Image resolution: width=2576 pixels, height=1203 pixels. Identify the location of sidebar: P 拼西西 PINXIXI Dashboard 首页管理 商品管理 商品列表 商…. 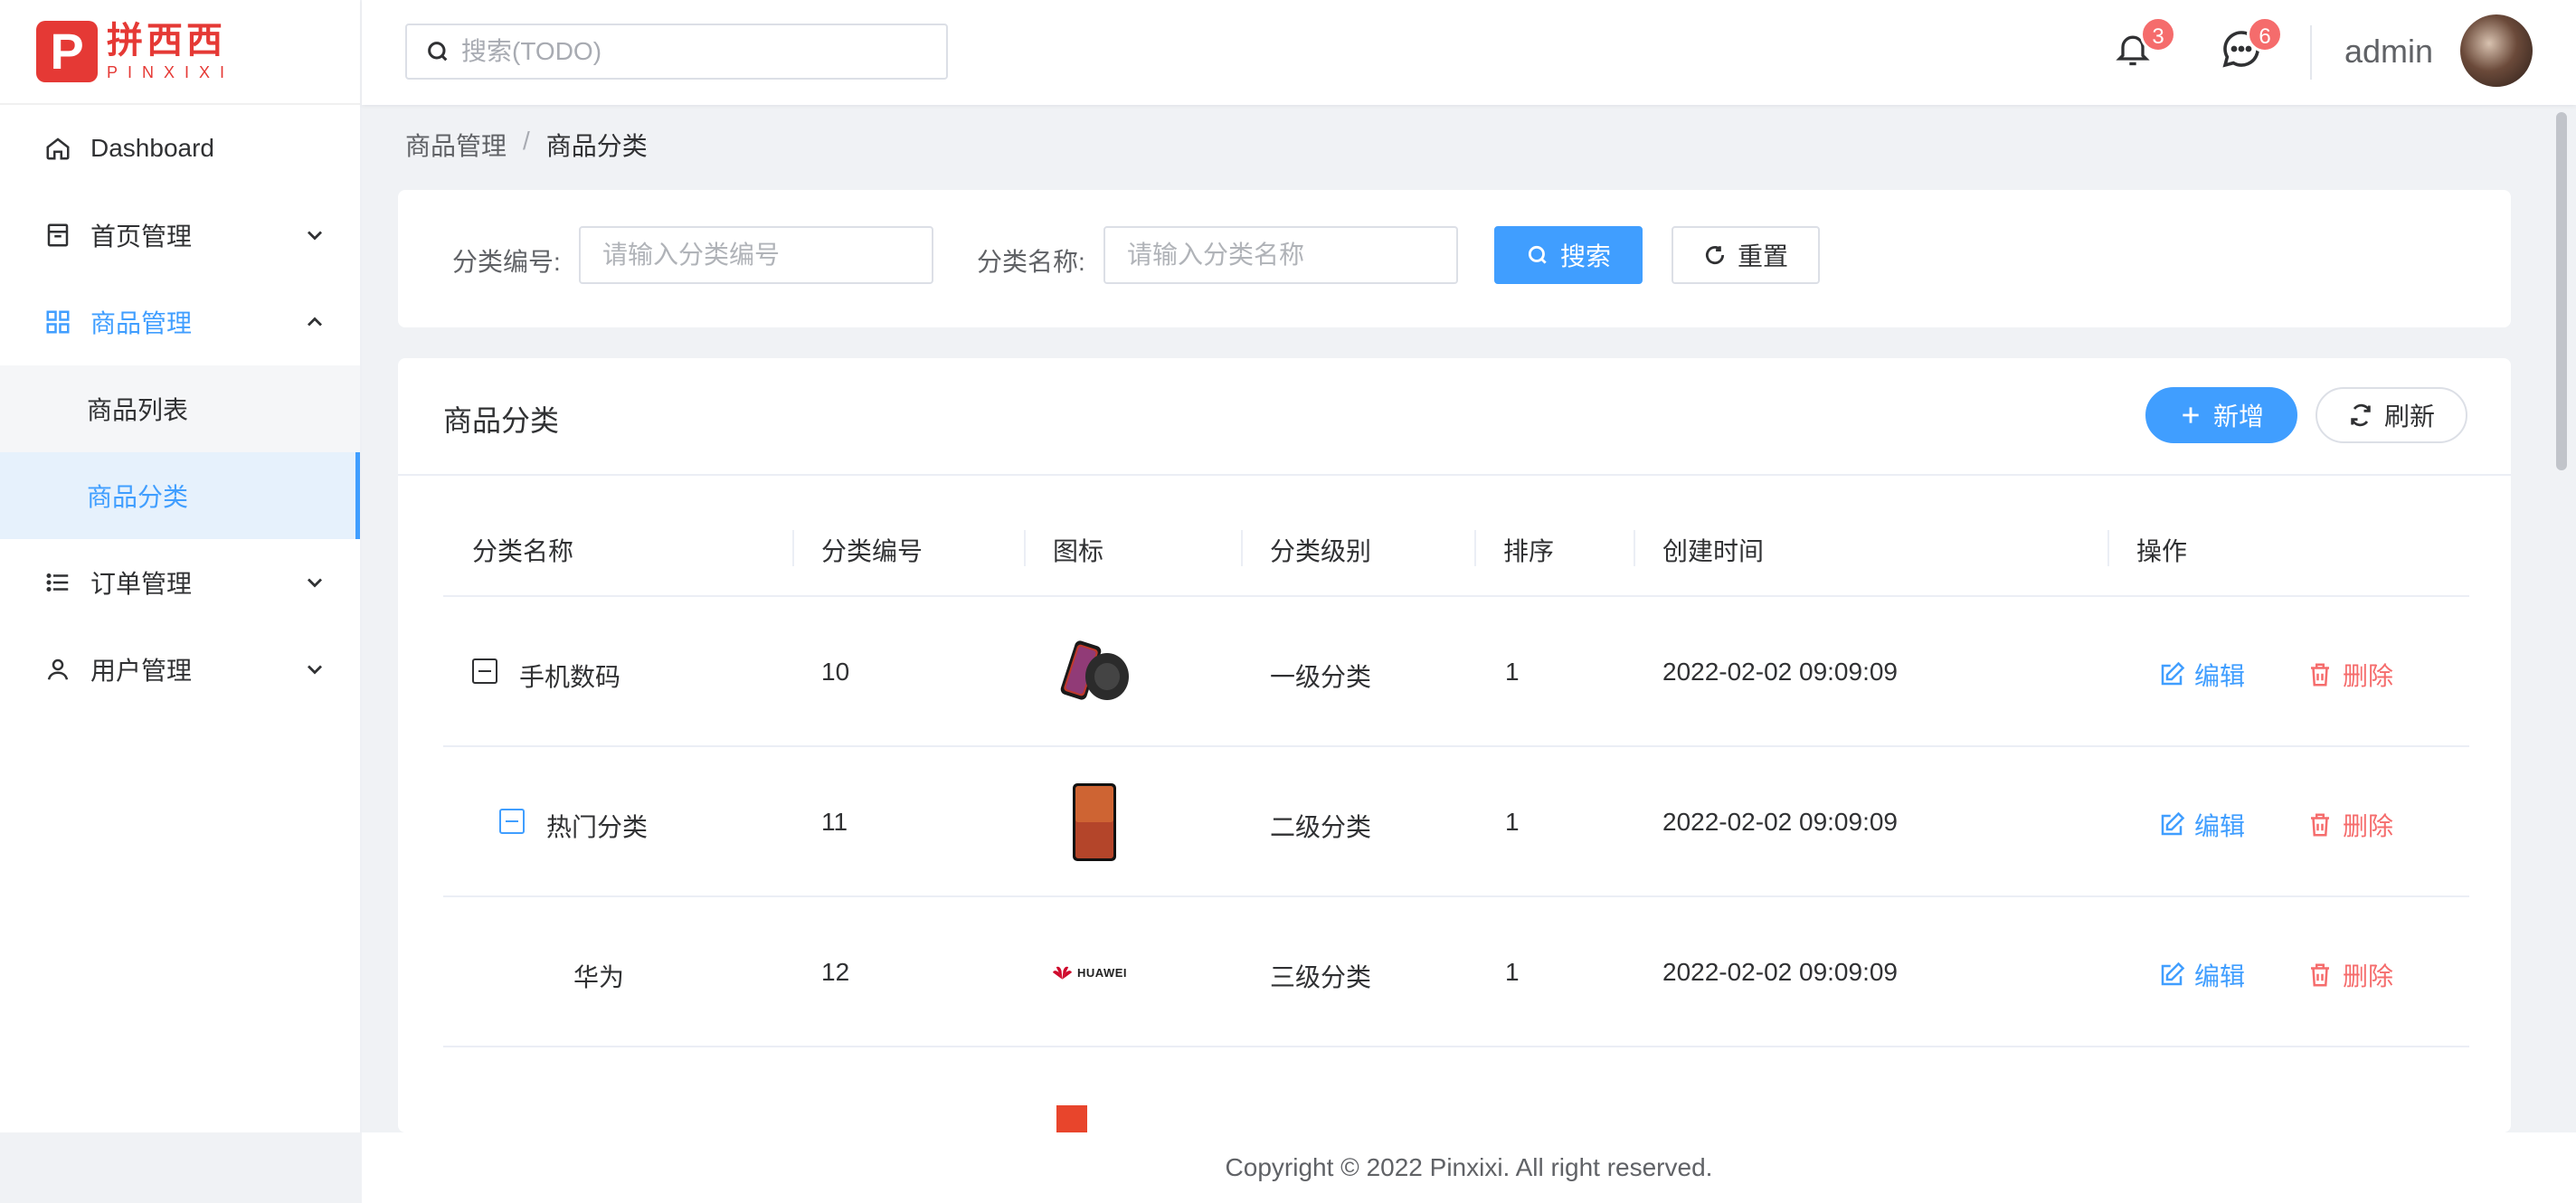
(181, 566).